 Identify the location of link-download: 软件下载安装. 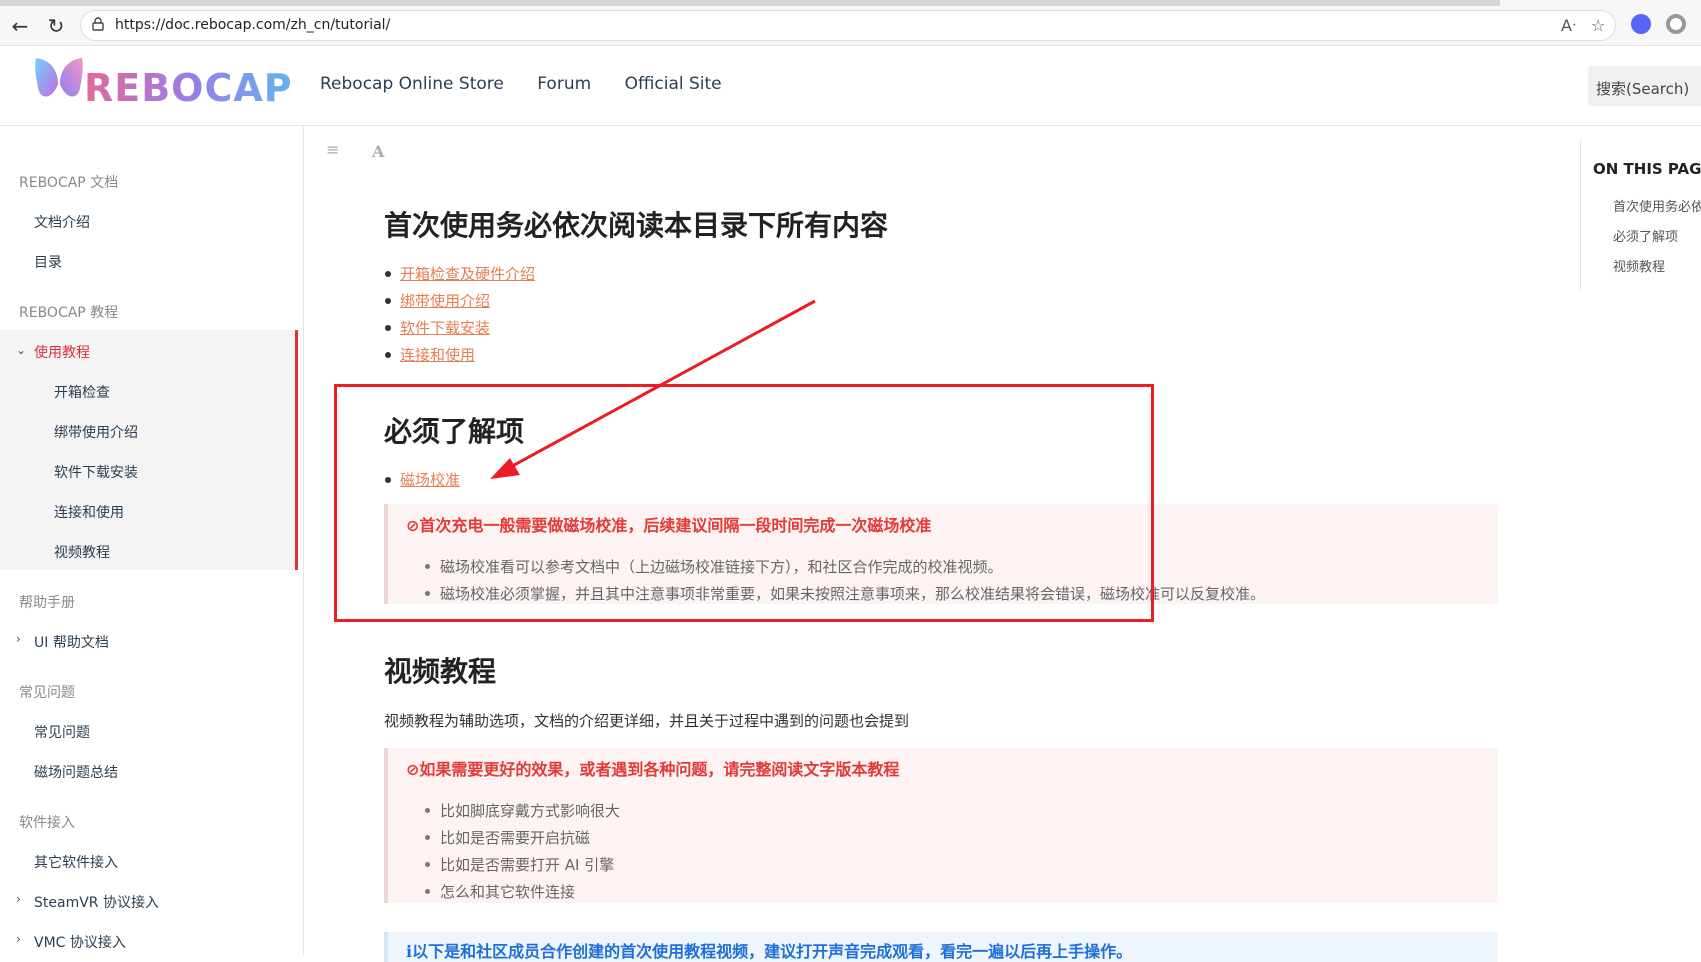
(437, 327).